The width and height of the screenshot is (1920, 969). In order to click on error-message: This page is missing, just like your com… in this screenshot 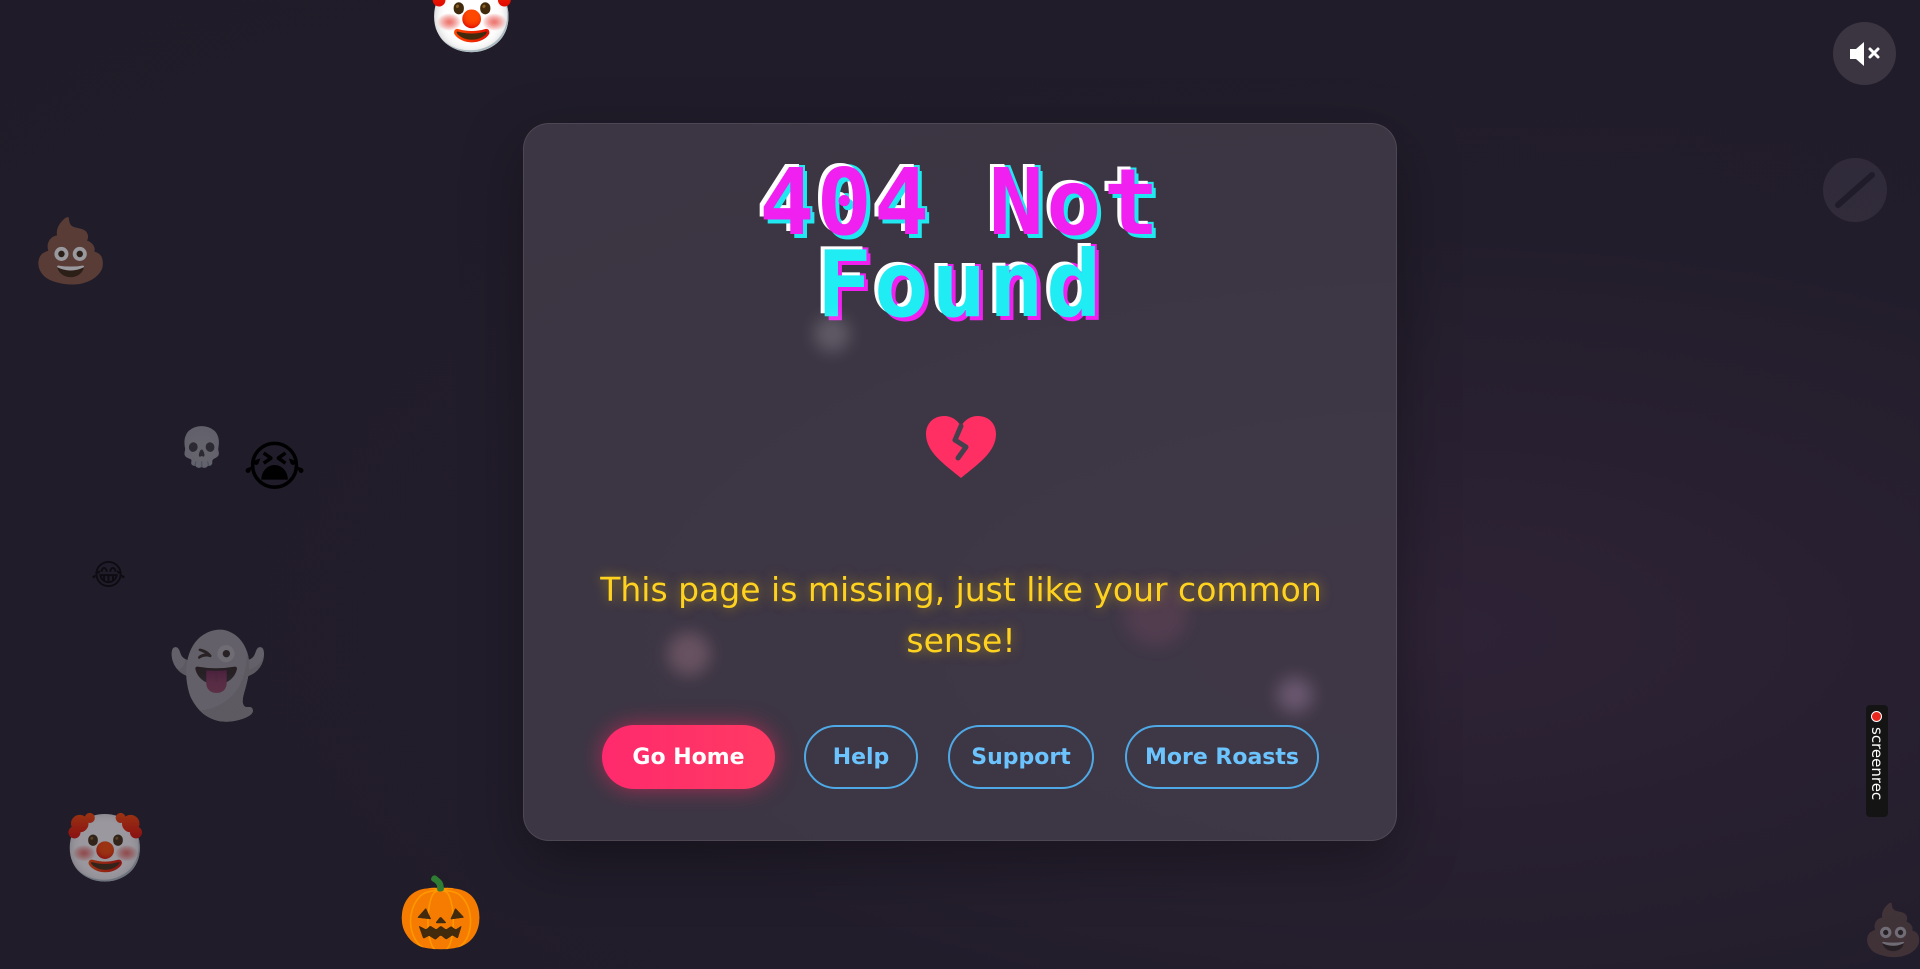, I will do `click(961, 615)`.